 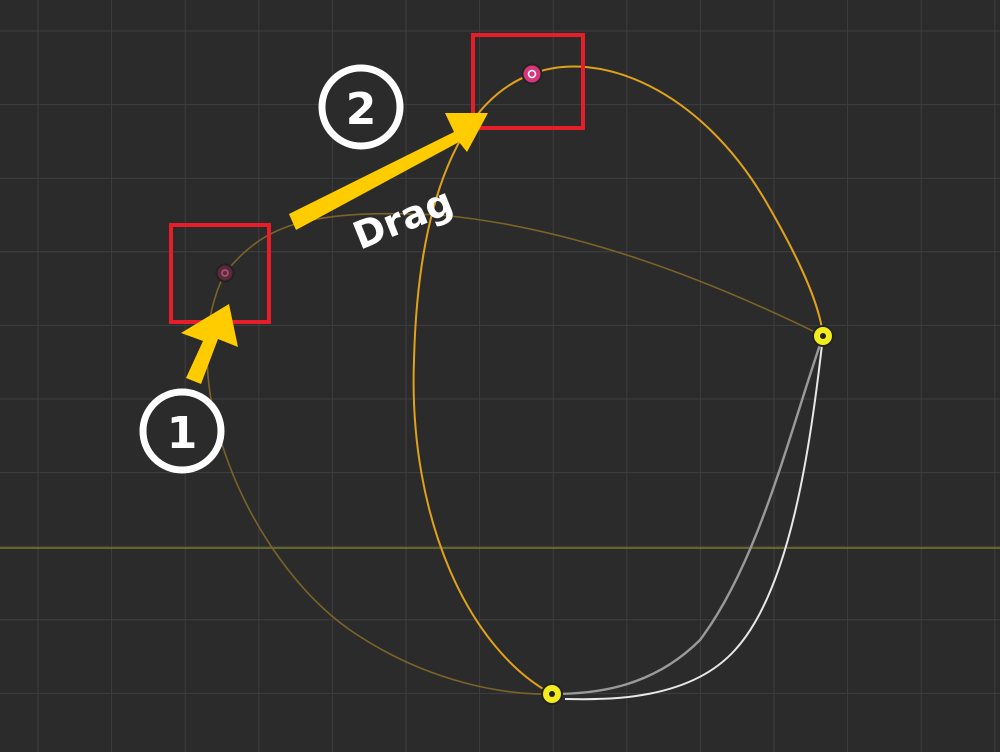 What do you see at coordinates (688, 515) in the screenshot?
I see `tangent-curve-shadow` at bounding box center [688, 515].